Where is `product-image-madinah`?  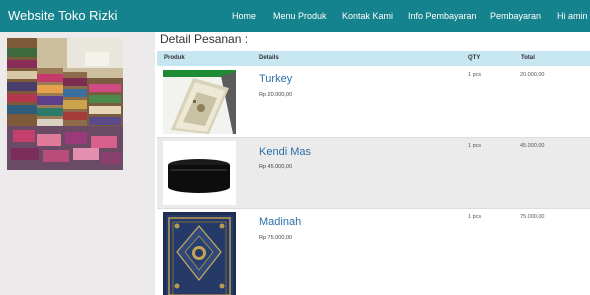
product-image-madinah is located at coordinates (199, 253).